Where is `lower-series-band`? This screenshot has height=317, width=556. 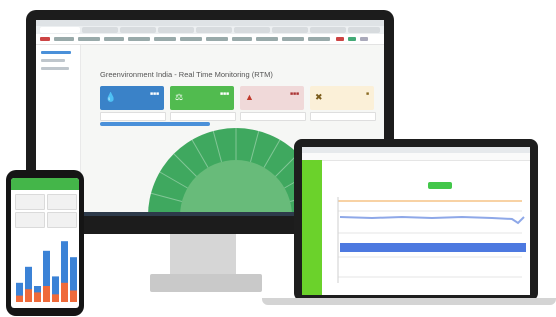 lower-series-band is located at coordinates (433, 247).